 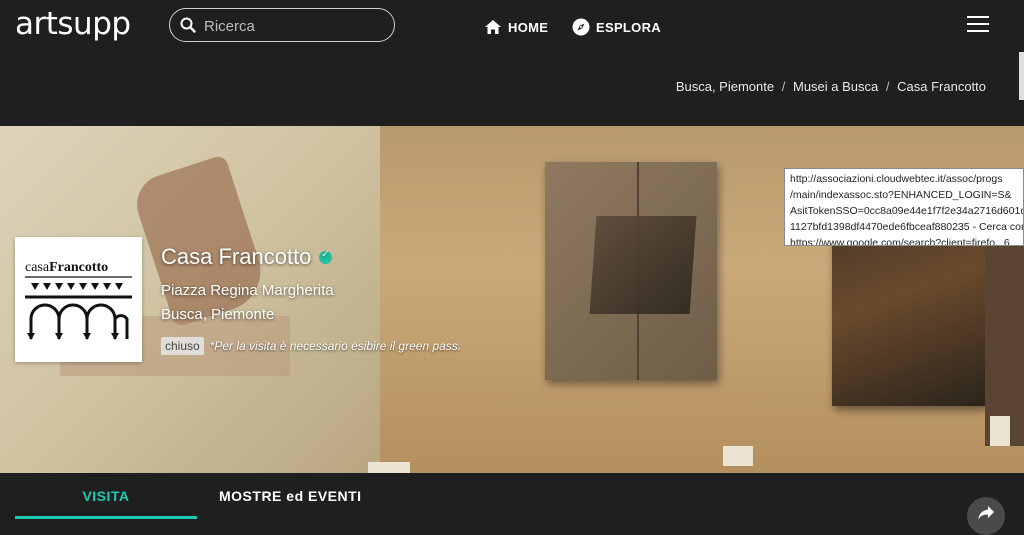 What do you see at coordinates (294, 26) in the screenshot?
I see `search-input` at bounding box center [294, 26].